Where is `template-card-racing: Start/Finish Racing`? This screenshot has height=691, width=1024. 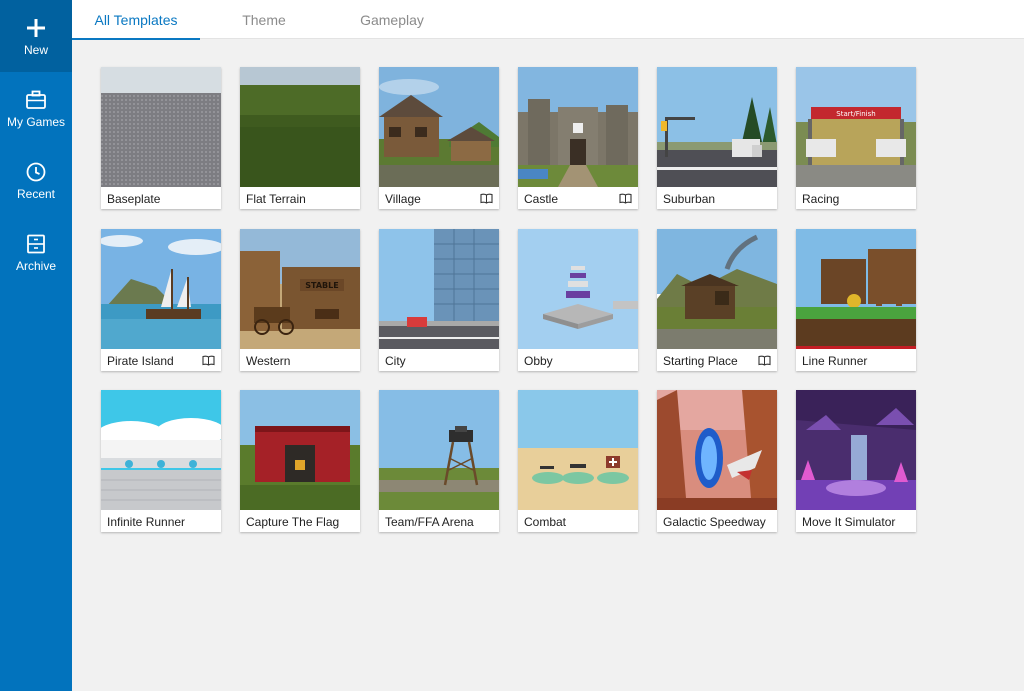
template-card-racing: Start/Finish Racing is located at coordinates (856, 138).